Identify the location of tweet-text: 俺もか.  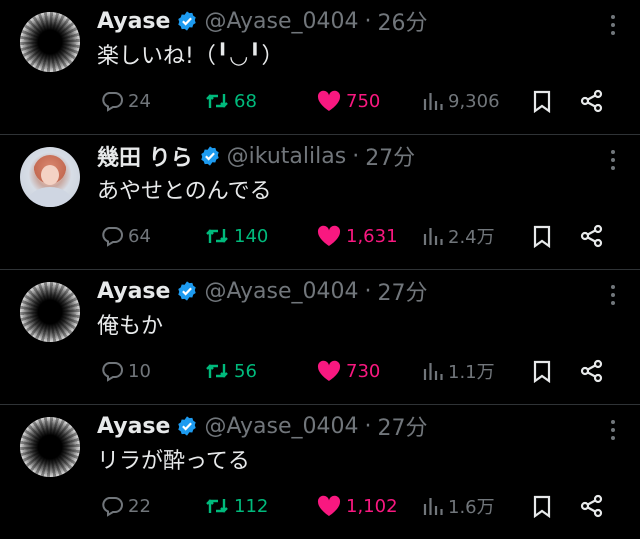
(130, 326).